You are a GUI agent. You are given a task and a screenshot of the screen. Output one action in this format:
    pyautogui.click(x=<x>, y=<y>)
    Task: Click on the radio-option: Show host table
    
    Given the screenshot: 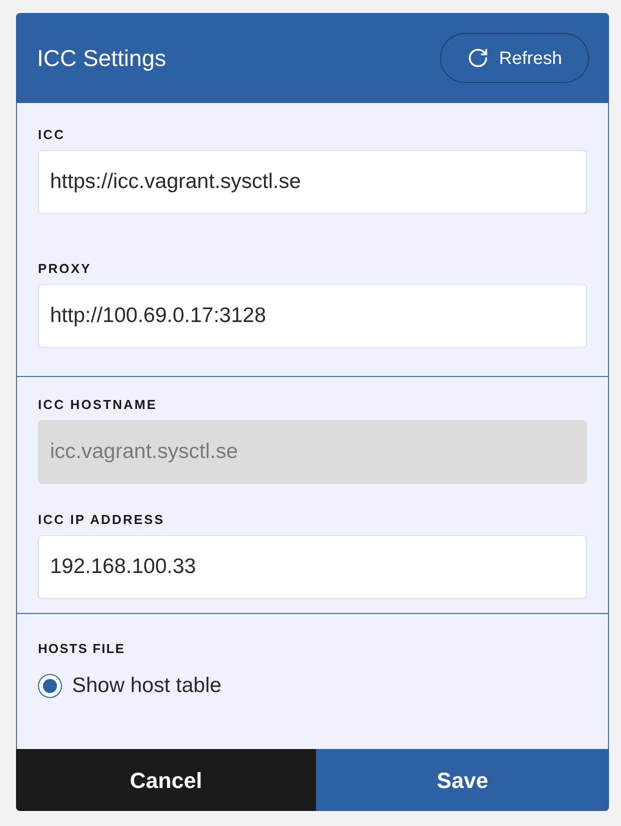 What is the action you would take?
    pyautogui.click(x=312, y=686)
    